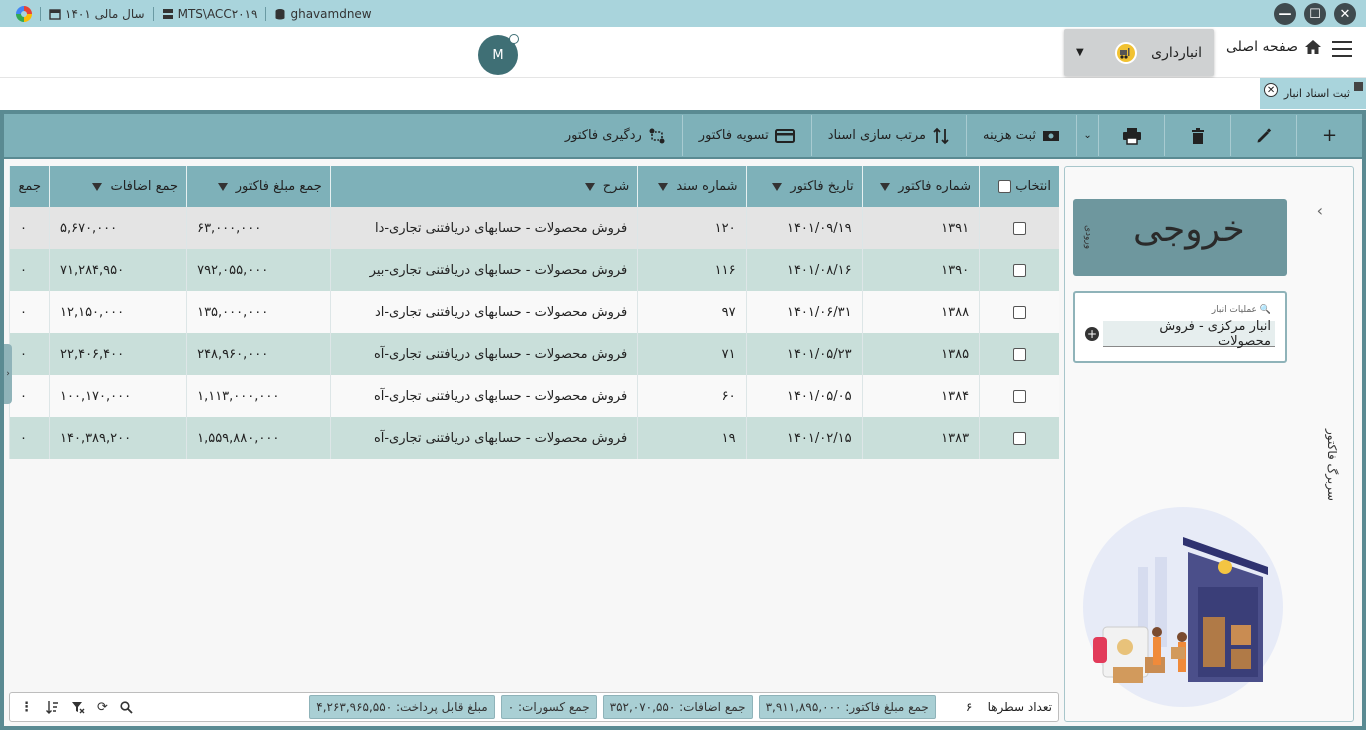 The height and width of the screenshot is (730, 1366). Describe the element at coordinates (733, 135) in the screenshot. I see `settle-invoice-label: تسویه فاکتور` at that location.